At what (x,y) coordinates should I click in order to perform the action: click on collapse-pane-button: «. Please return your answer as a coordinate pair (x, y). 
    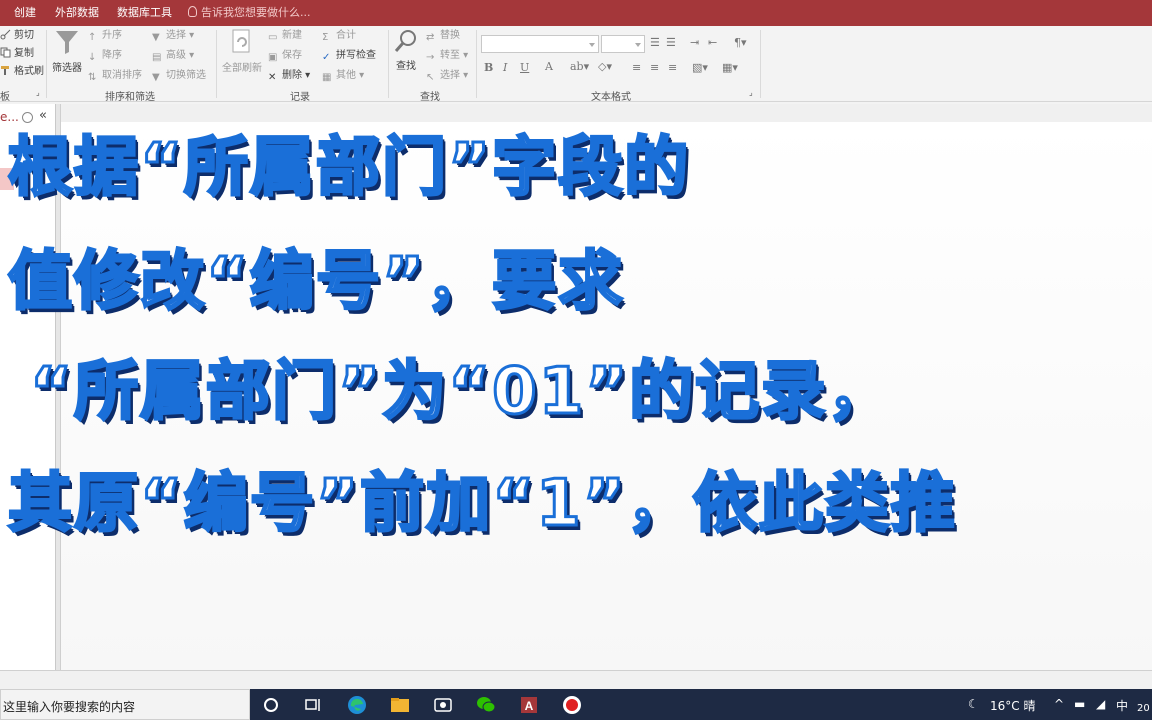
    Looking at the image, I should click on (43, 115).